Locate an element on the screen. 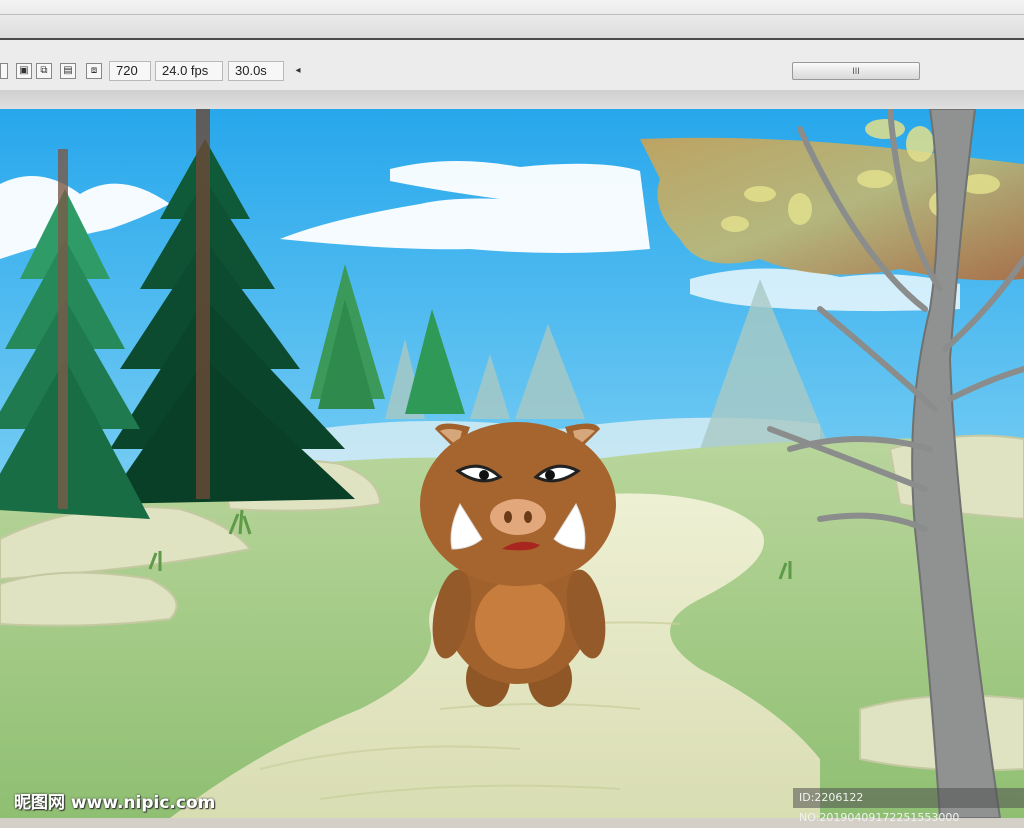  edit-scene-icon: ▣ is located at coordinates (24, 71).